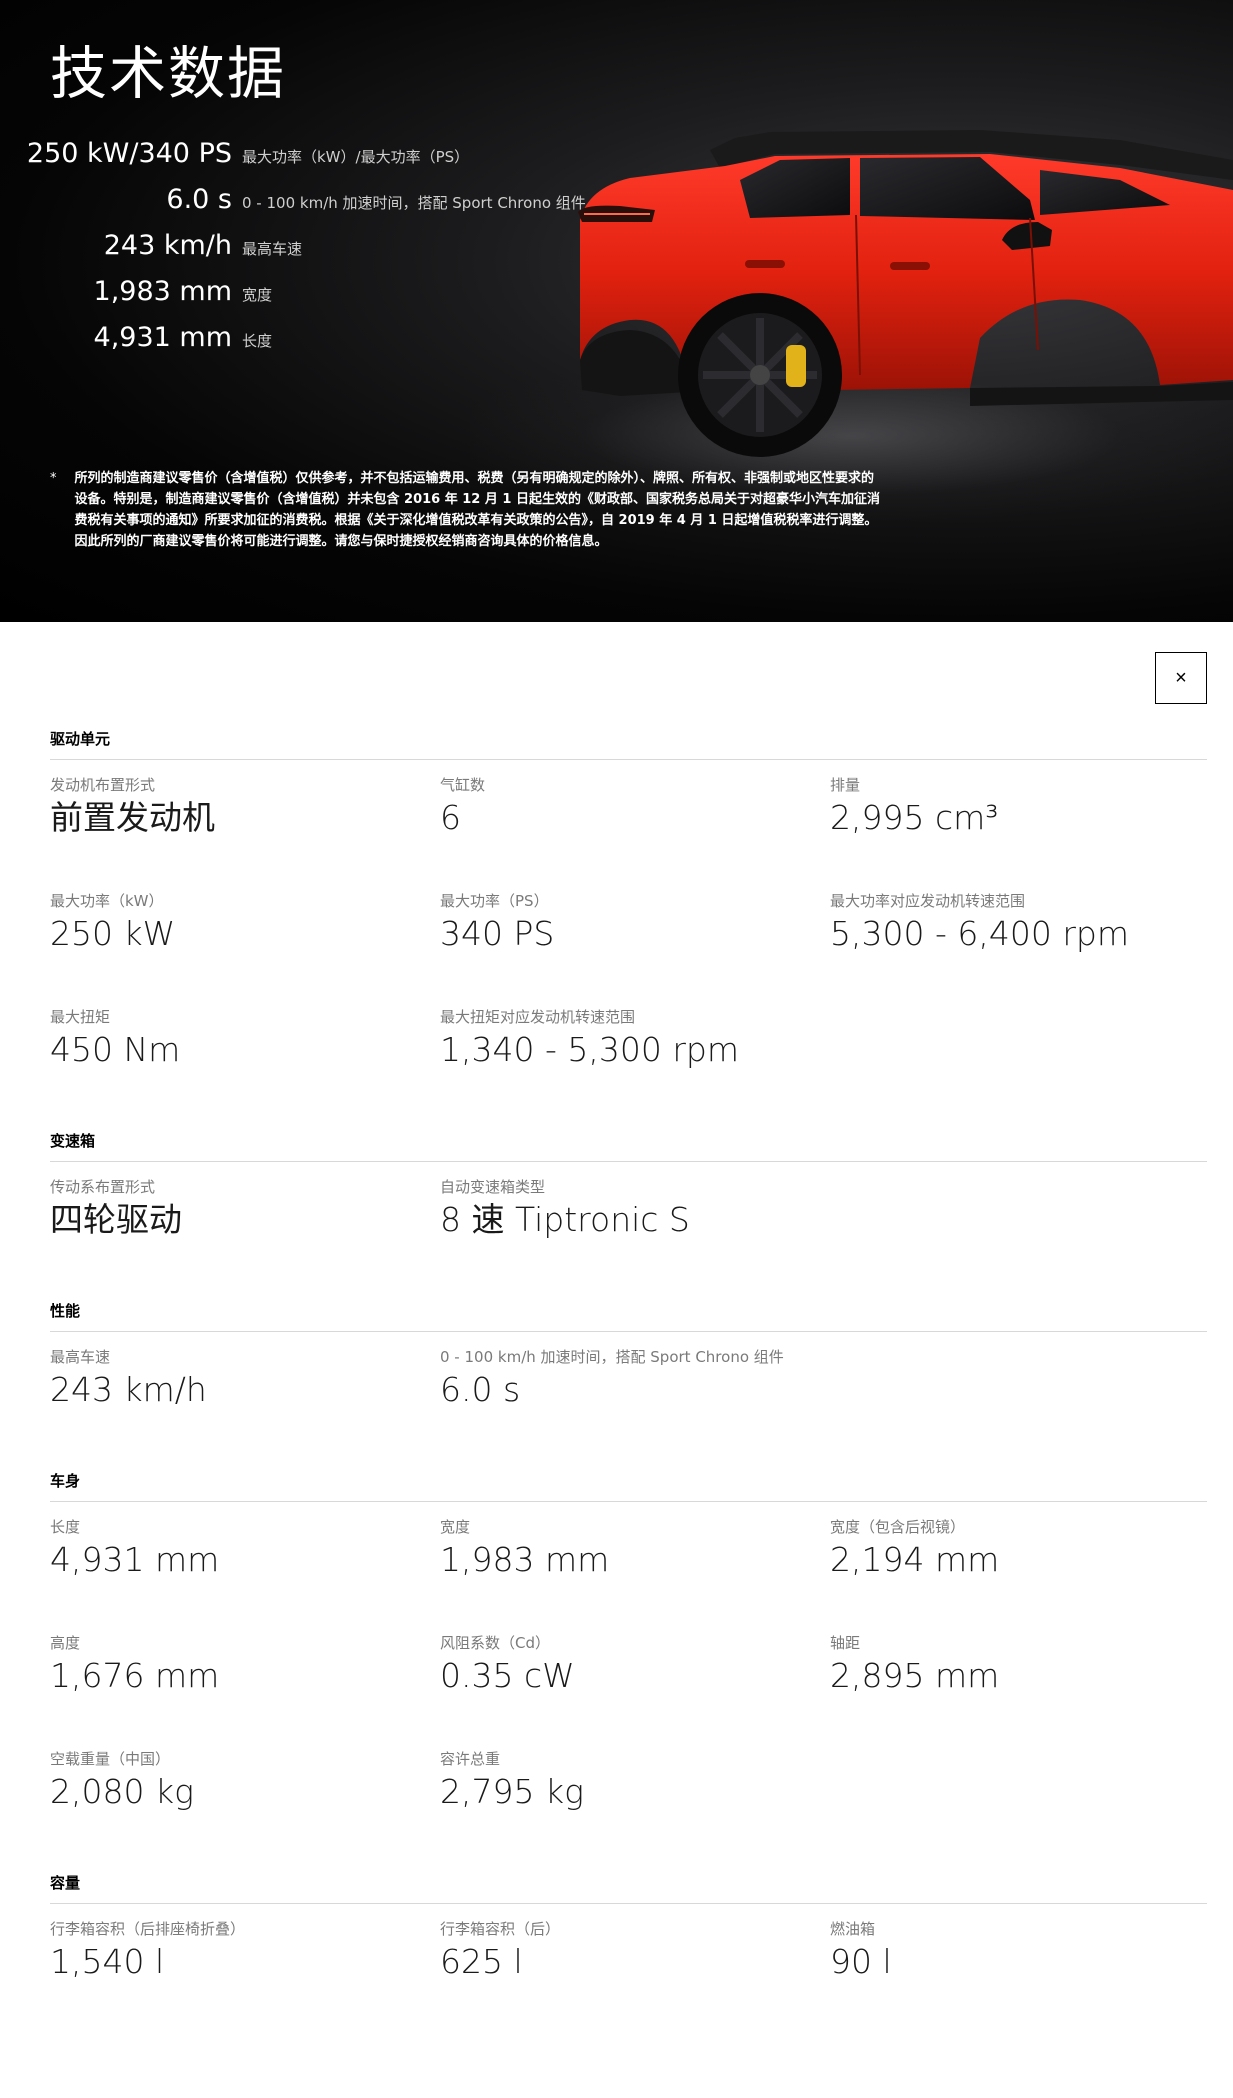 This screenshot has width=1233, height=2098. Describe the element at coordinates (628, 1482) in the screenshot. I see `section-title: 车身` at that location.